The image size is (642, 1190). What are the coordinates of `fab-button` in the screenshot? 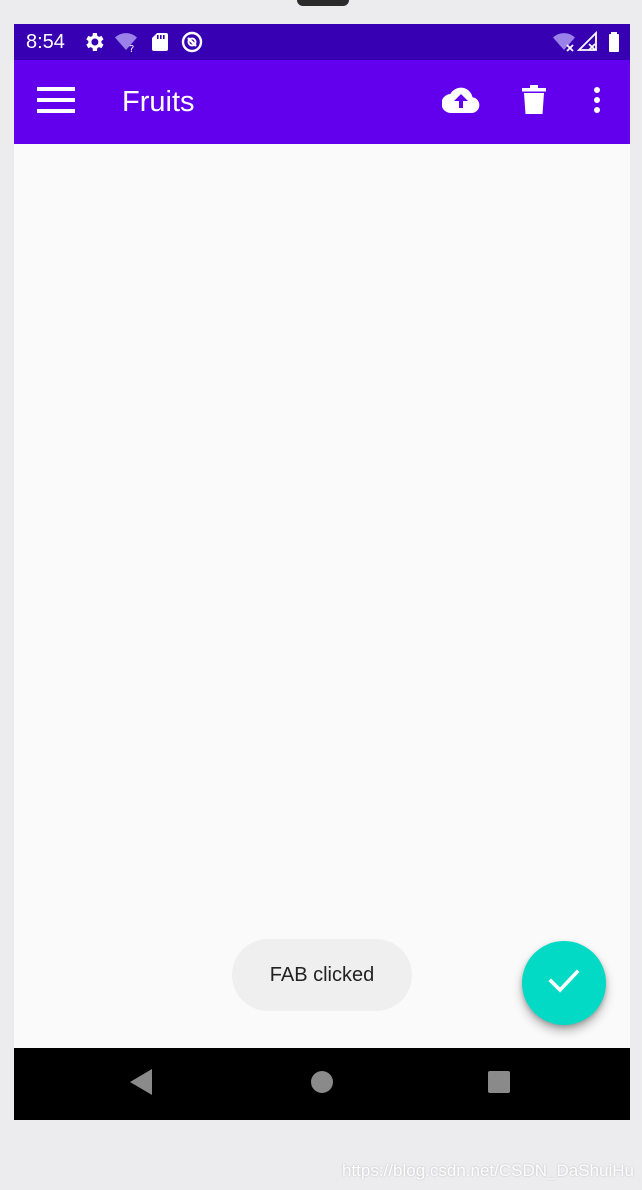 It's located at (564, 983).